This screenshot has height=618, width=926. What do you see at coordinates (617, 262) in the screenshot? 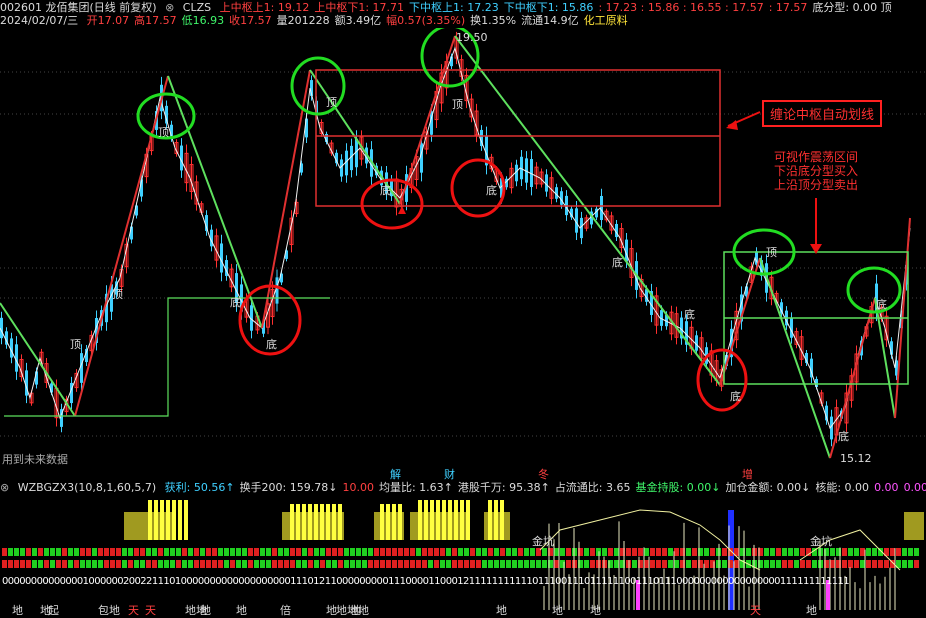
I see `pivot-label-7: 底` at bounding box center [617, 262].